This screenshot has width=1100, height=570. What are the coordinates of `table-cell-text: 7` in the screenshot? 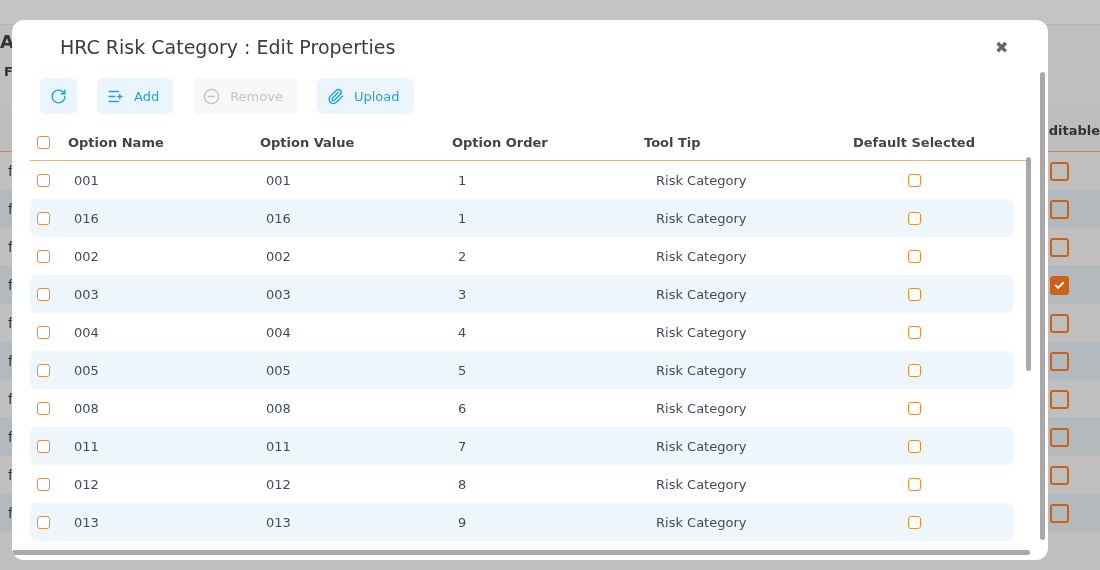 It's located at (462, 446).